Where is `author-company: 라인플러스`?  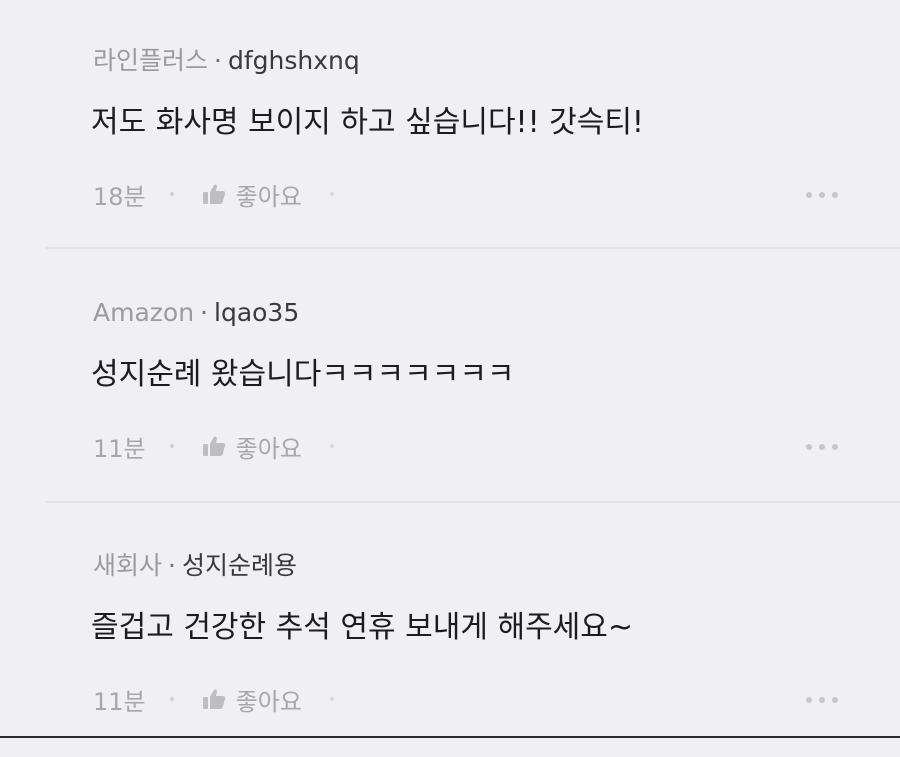
author-company: 라인플러스 is located at coordinates (151, 60).